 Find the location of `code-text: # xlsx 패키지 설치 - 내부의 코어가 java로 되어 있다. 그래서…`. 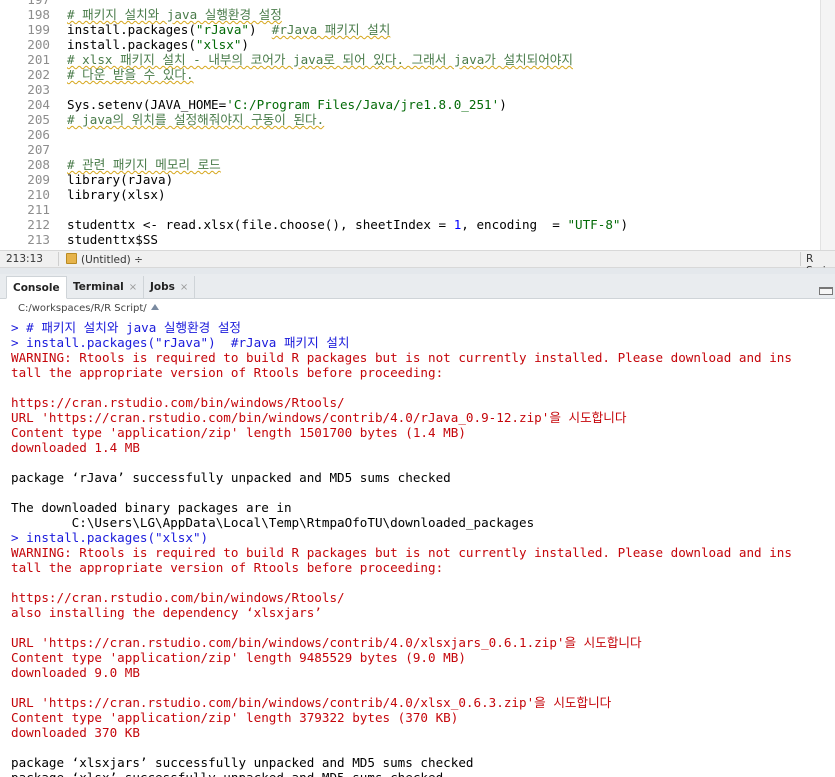

code-text: # xlsx 패키지 설치 - 내부의 코어가 java로 되어 있다. 그래서… is located at coordinates (320, 59).